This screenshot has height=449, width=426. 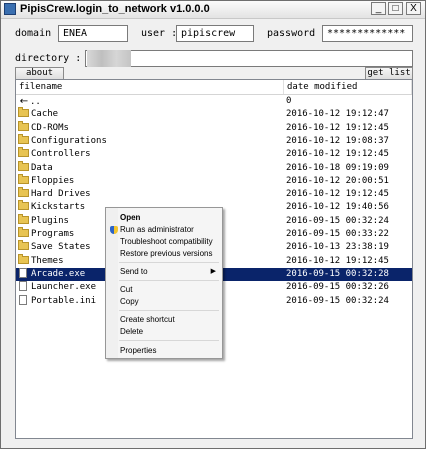 I want to click on menu-item-cut: Cut, so click(x=164, y=289).